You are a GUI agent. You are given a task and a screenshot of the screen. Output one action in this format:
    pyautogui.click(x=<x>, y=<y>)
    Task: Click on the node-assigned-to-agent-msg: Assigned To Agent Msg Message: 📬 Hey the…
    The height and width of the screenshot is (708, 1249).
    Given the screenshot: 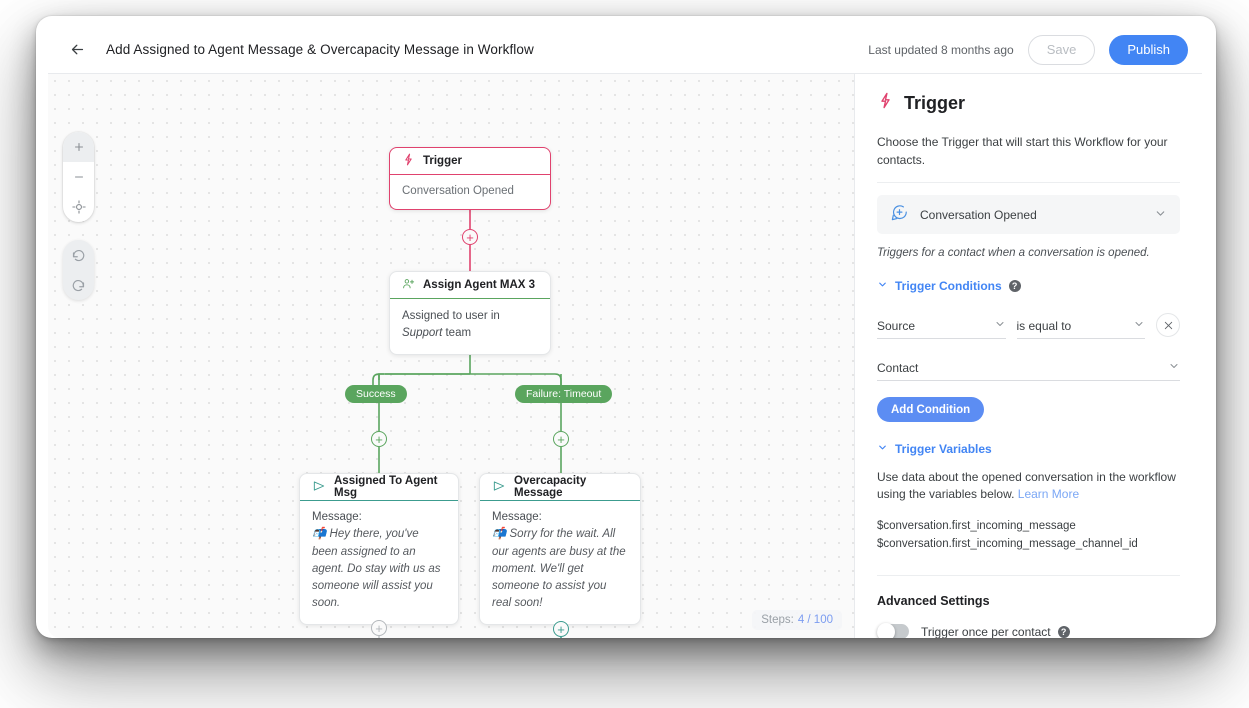 What is the action you would take?
    pyautogui.click(x=379, y=549)
    